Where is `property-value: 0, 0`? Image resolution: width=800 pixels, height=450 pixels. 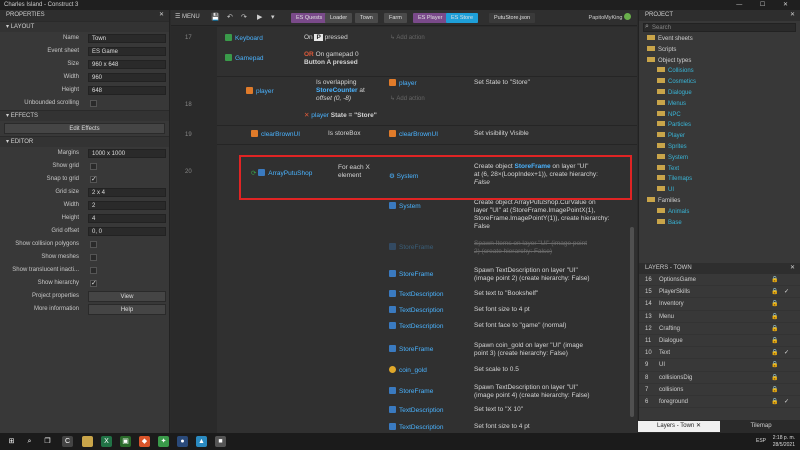
property-value: 0, 0 is located at coordinates (127, 231).